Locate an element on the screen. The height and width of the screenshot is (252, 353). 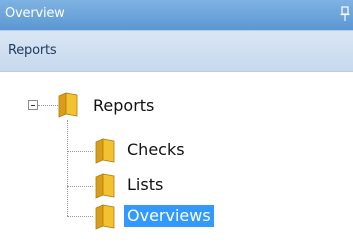
section-label-reports: Reports is located at coordinates (32, 50).